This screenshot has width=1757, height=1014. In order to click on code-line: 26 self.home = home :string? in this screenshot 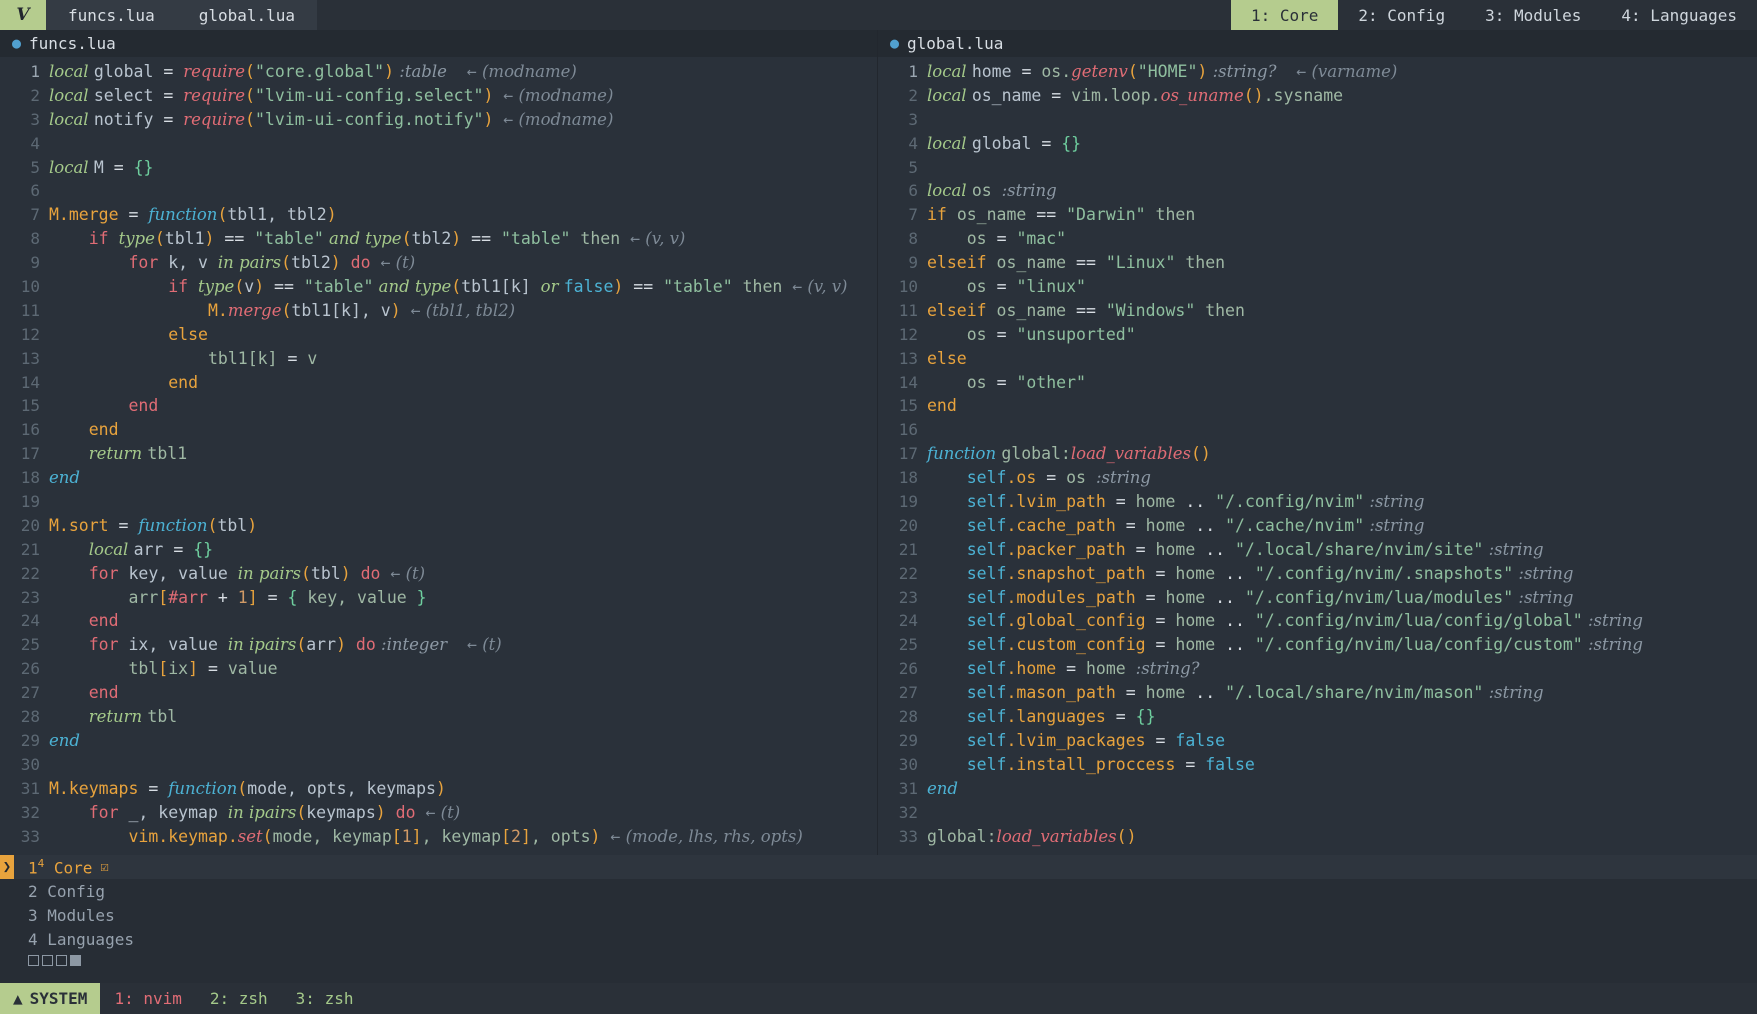, I will do `click(1317, 669)`.